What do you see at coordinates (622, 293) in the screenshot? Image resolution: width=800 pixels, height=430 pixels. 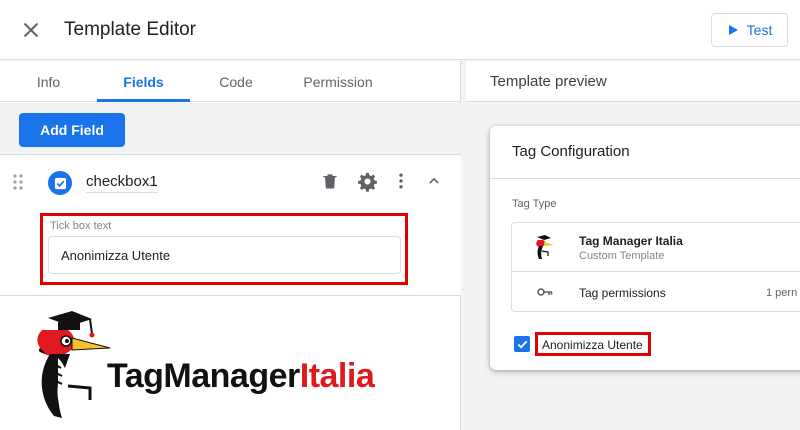 I see `tag-permissions-label: Tag permissions` at bounding box center [622, 293].